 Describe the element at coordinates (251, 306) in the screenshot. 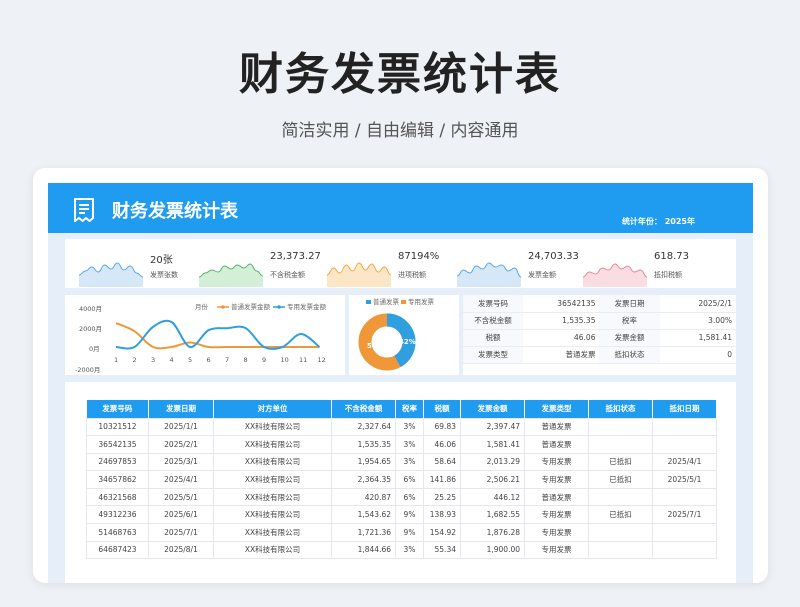

I see `legend-ordinary: 普通发票金额` at that location.